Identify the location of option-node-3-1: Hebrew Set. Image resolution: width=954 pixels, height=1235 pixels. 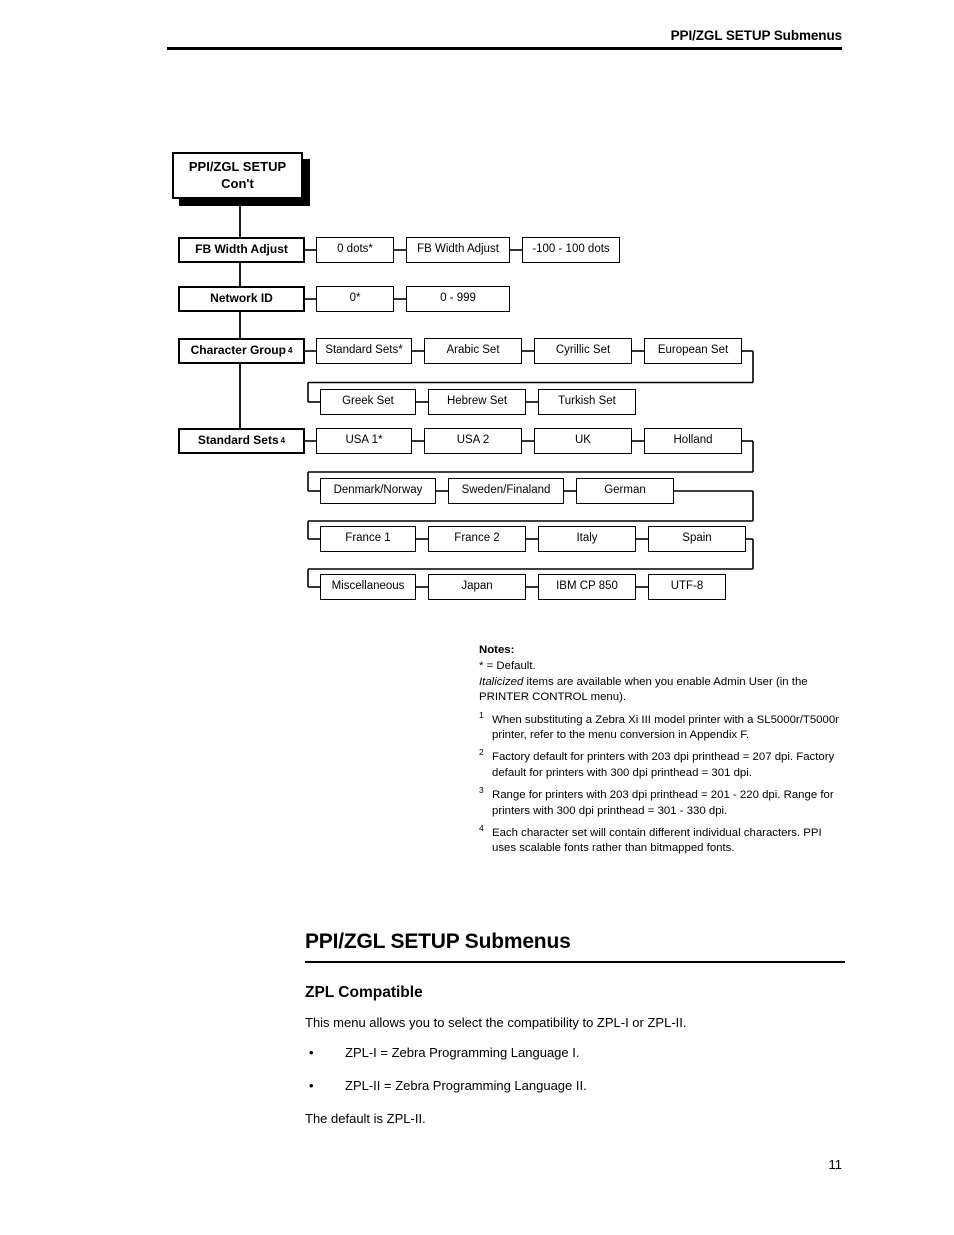
(477, 402).